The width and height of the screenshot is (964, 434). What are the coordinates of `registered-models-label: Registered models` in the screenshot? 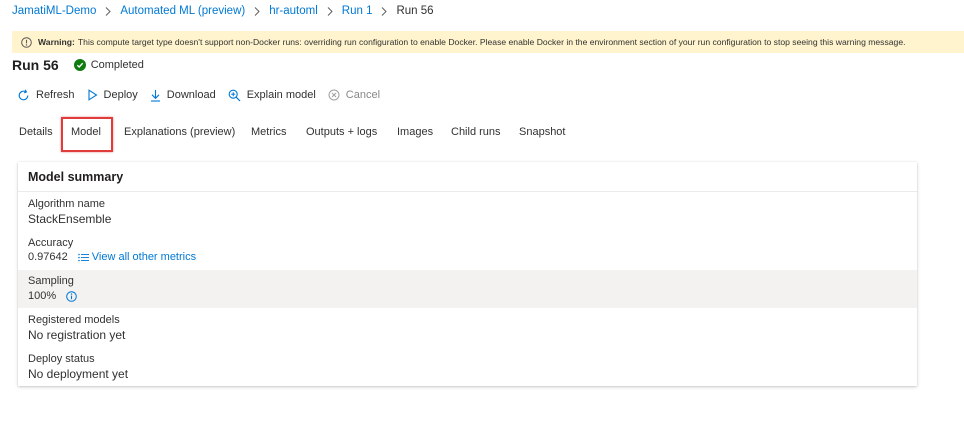 It's located at (74, 320).